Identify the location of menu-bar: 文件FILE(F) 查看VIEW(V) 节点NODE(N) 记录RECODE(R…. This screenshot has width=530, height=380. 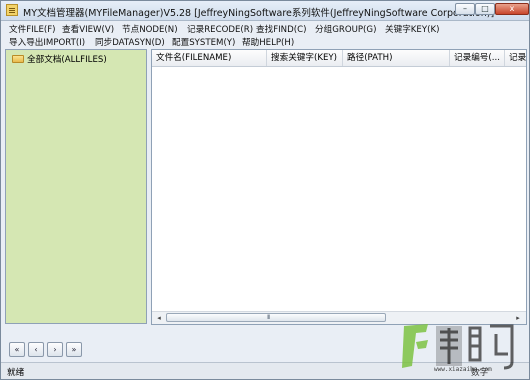
(265, 28).